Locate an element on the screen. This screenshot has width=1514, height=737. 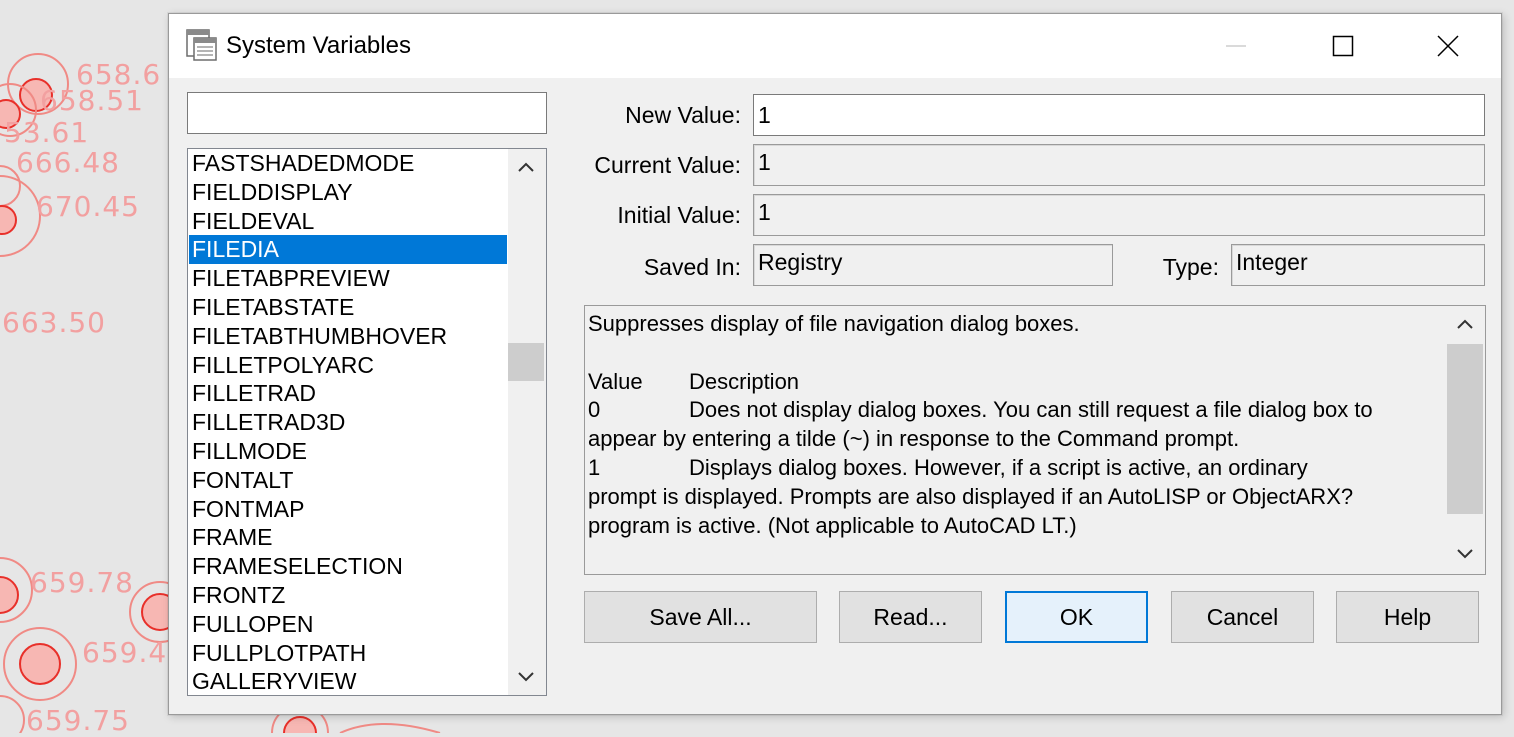
search-input is located at coordinates (367, 113).